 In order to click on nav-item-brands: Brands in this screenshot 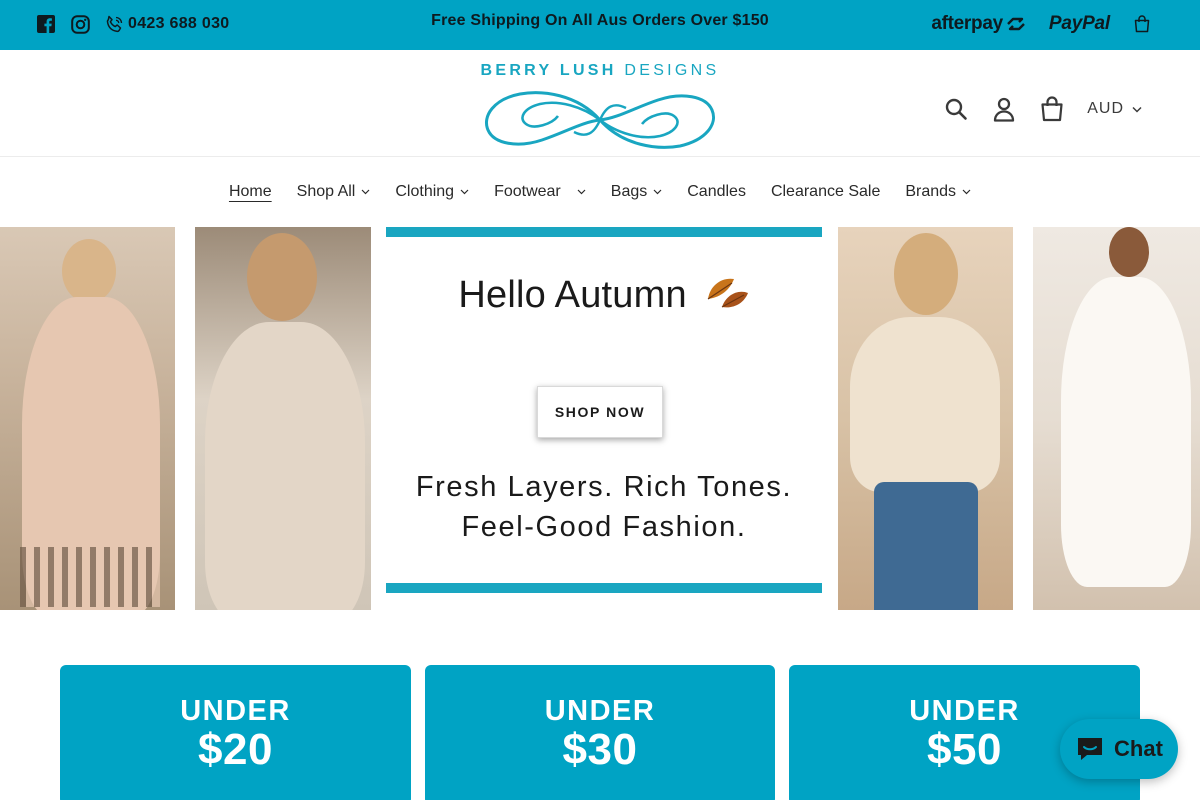, I will do `click(938, 192)`.